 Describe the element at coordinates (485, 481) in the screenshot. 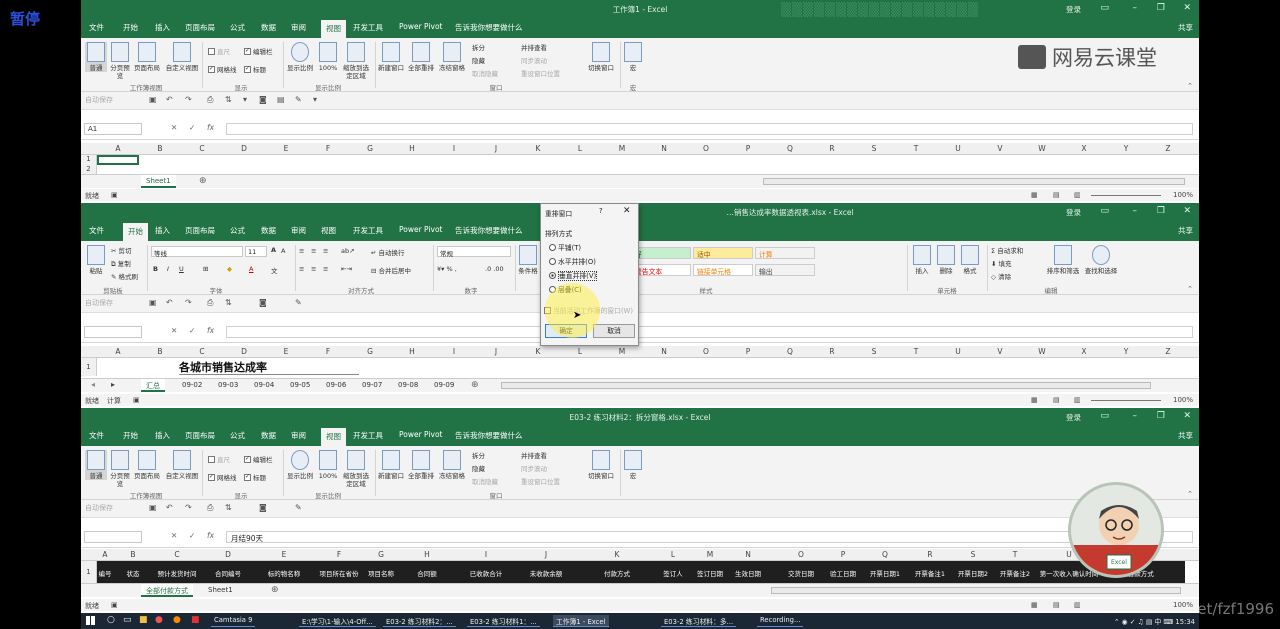

I see `unhide-button: 取消隐藏` at that location.